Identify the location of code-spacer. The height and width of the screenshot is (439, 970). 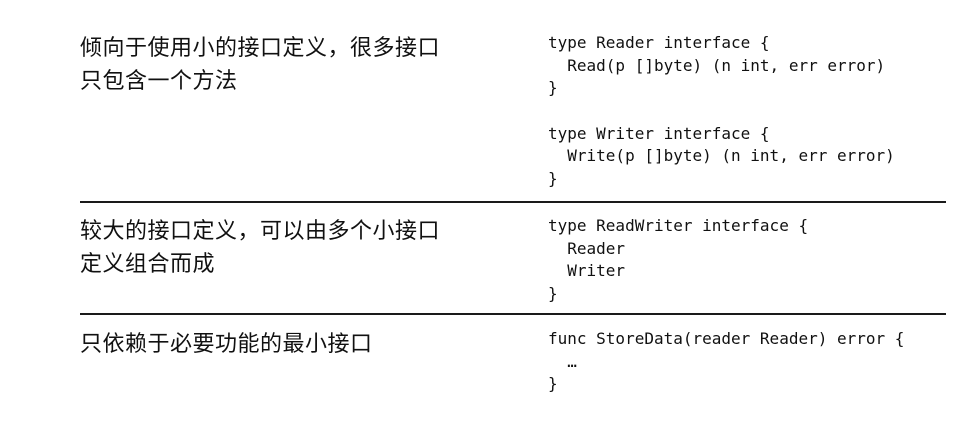
(721, 111).